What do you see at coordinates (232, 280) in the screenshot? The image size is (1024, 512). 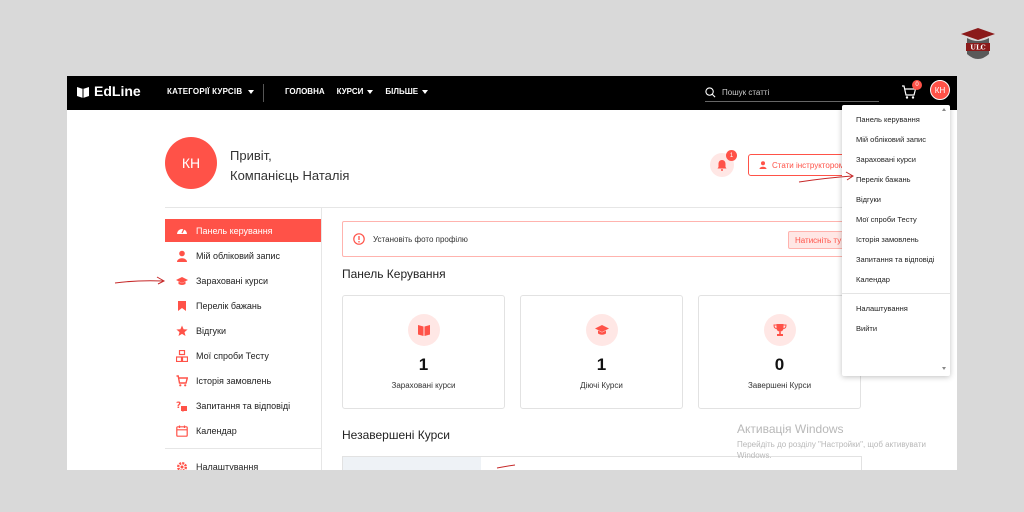 I see `sidebar-item-label: Зараховані курси` at bounding box center [232, 280].